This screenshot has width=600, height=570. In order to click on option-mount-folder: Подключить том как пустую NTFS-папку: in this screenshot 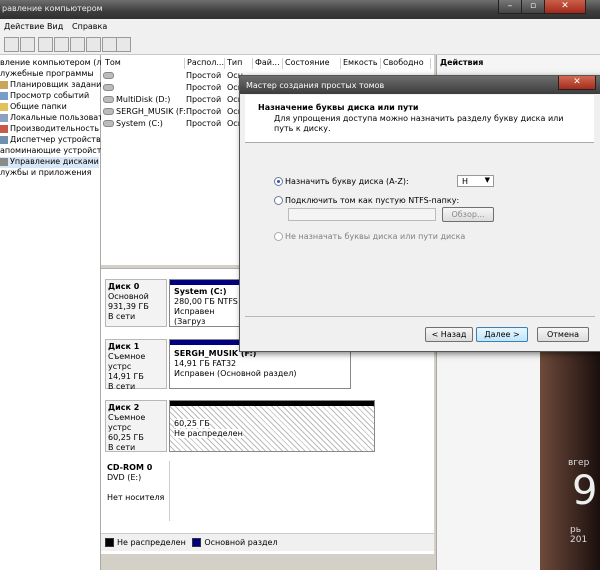, I will do `click(366, 200)`.